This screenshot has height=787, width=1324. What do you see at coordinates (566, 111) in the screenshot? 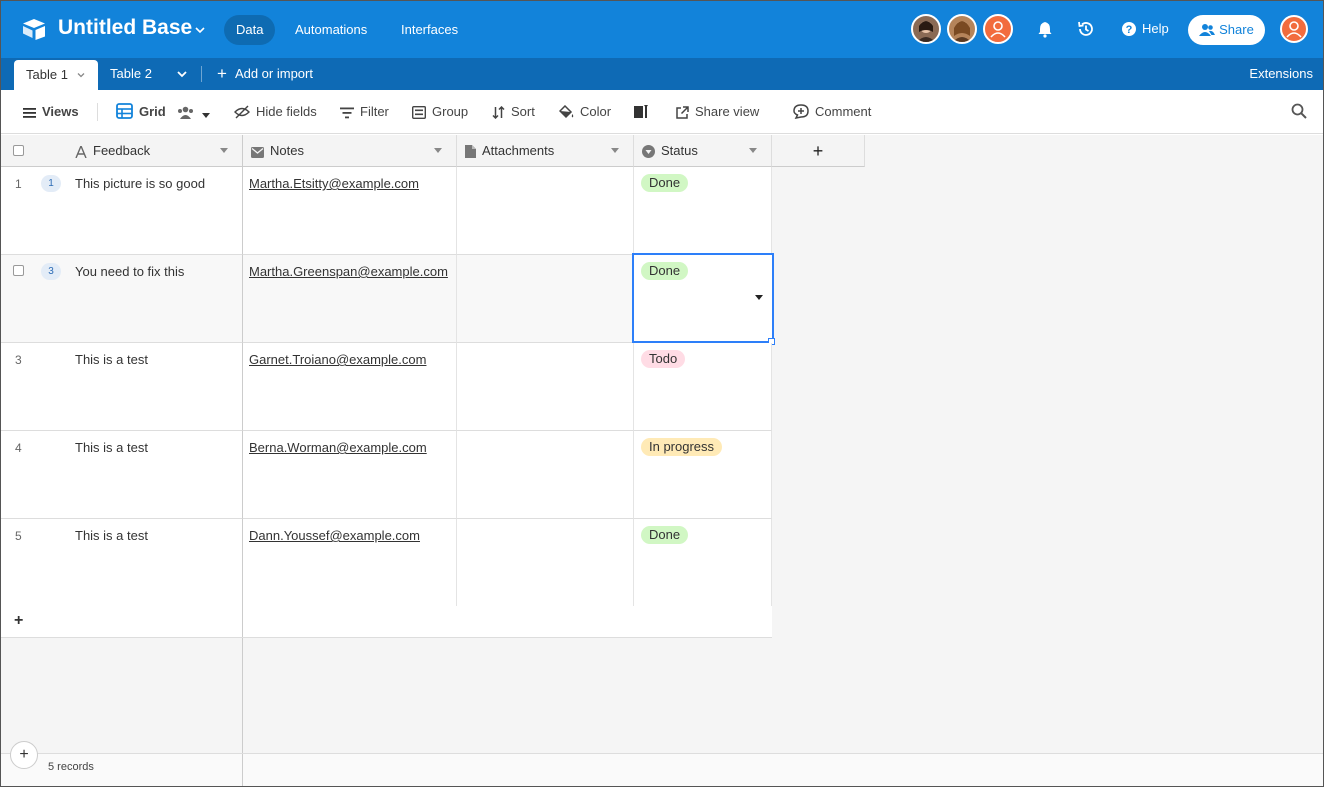
I see `paint-bucket-icon` at bounding box center [566, 111].